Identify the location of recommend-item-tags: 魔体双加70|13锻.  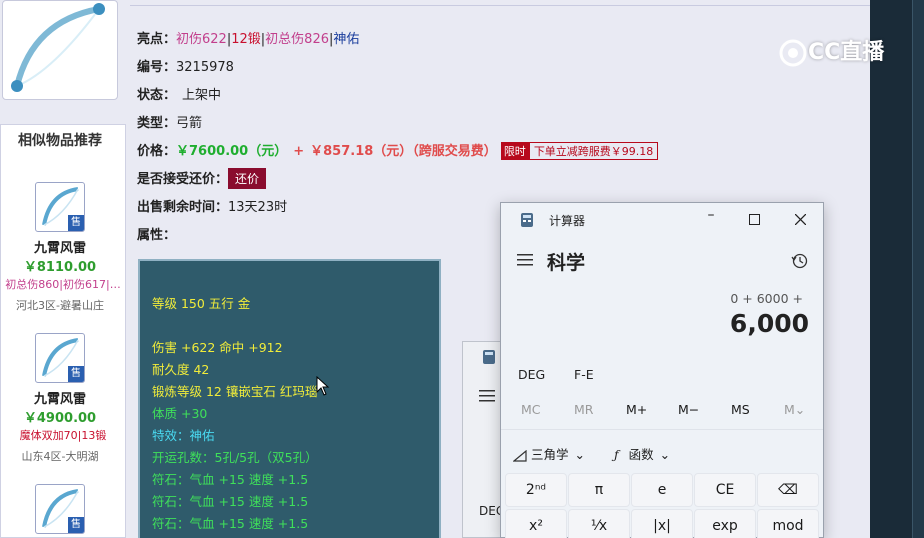
(63, 435).